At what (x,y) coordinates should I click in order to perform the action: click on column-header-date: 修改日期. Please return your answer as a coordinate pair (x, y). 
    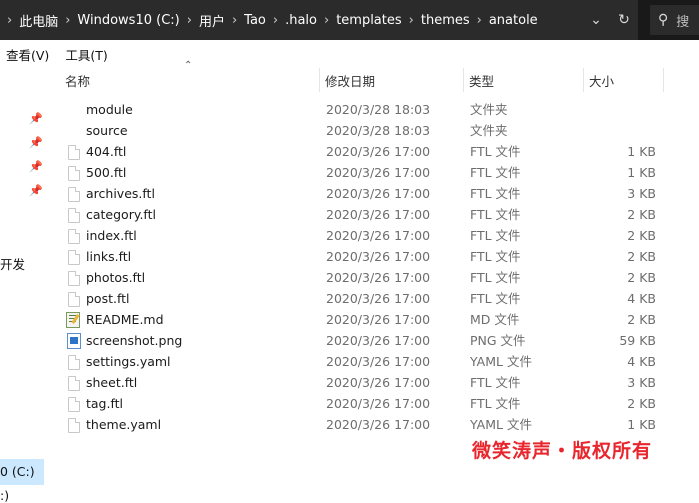
    Looking at the image, I should click on (392, 80).